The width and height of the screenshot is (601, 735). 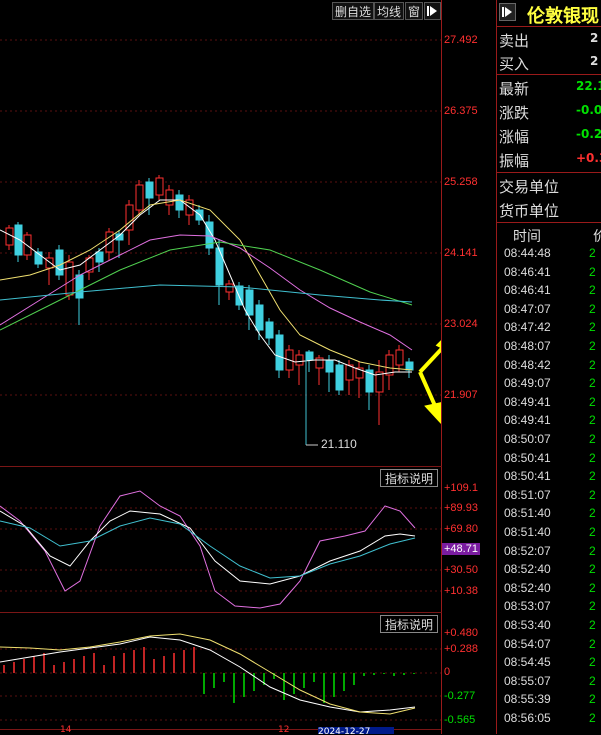 What do you see at coordinates (527, 346) in the screenshot?
I see `tick-time: 08:48:07` at bounding box center [527, 346].